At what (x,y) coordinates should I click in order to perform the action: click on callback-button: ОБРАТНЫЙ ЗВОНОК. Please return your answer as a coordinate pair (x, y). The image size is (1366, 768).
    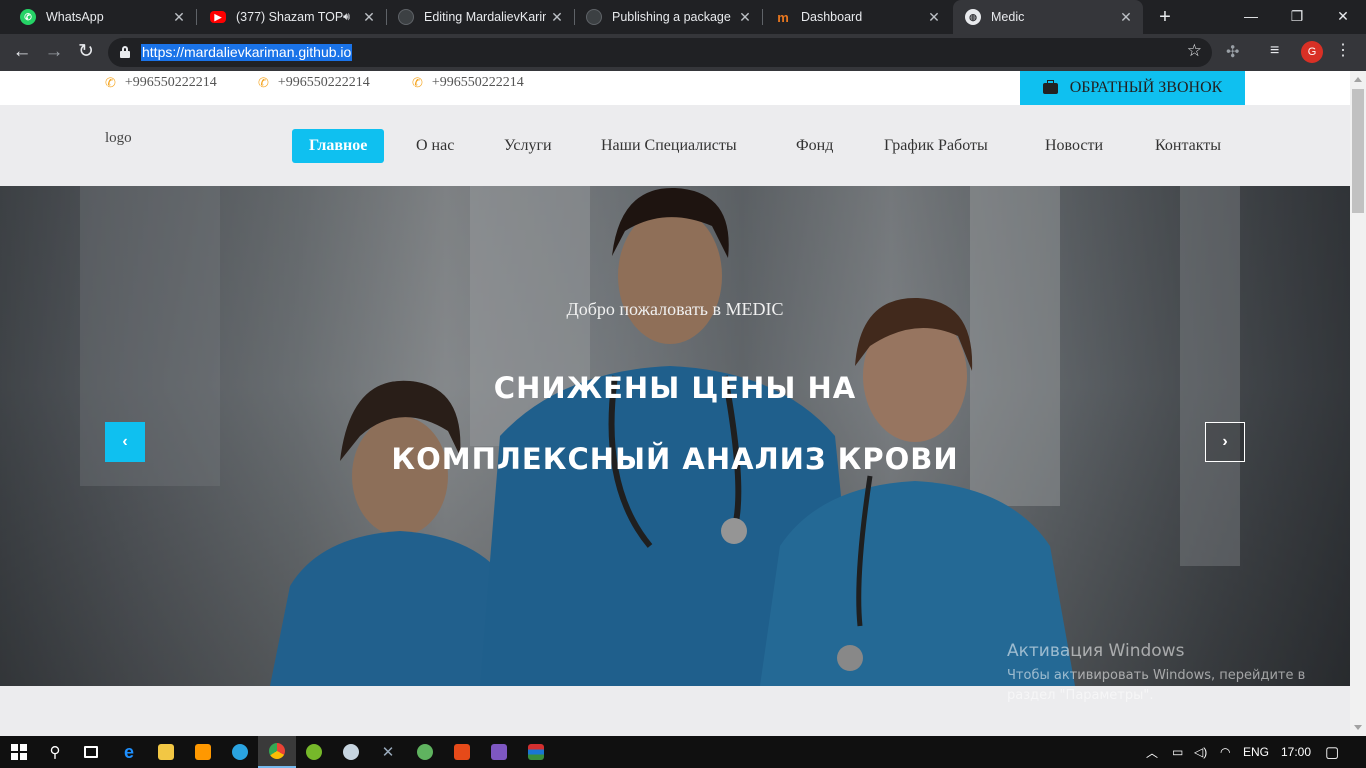
    Looking at the image, I should click on (1132, 88).